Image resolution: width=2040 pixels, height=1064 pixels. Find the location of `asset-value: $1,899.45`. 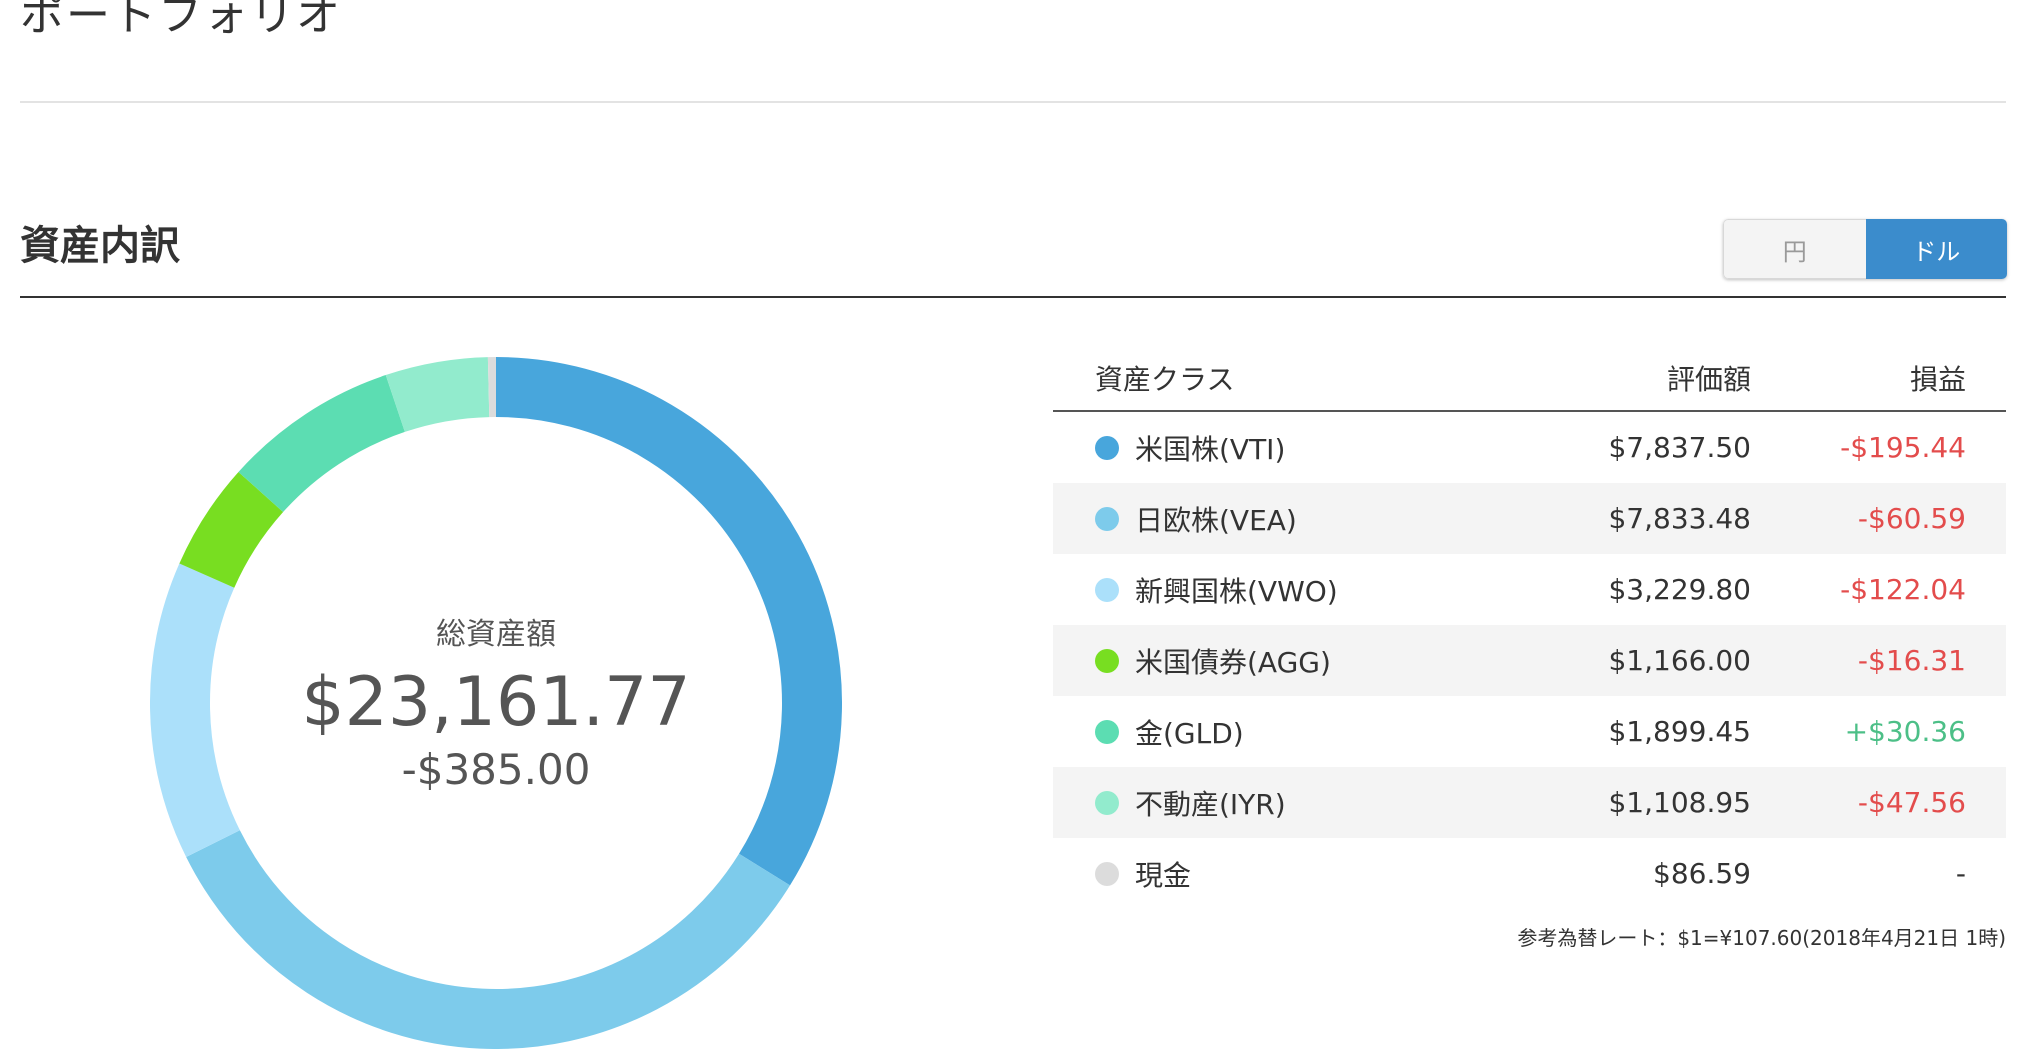

asset-value: $1,899.45 is located at coordinates (1679, 731).